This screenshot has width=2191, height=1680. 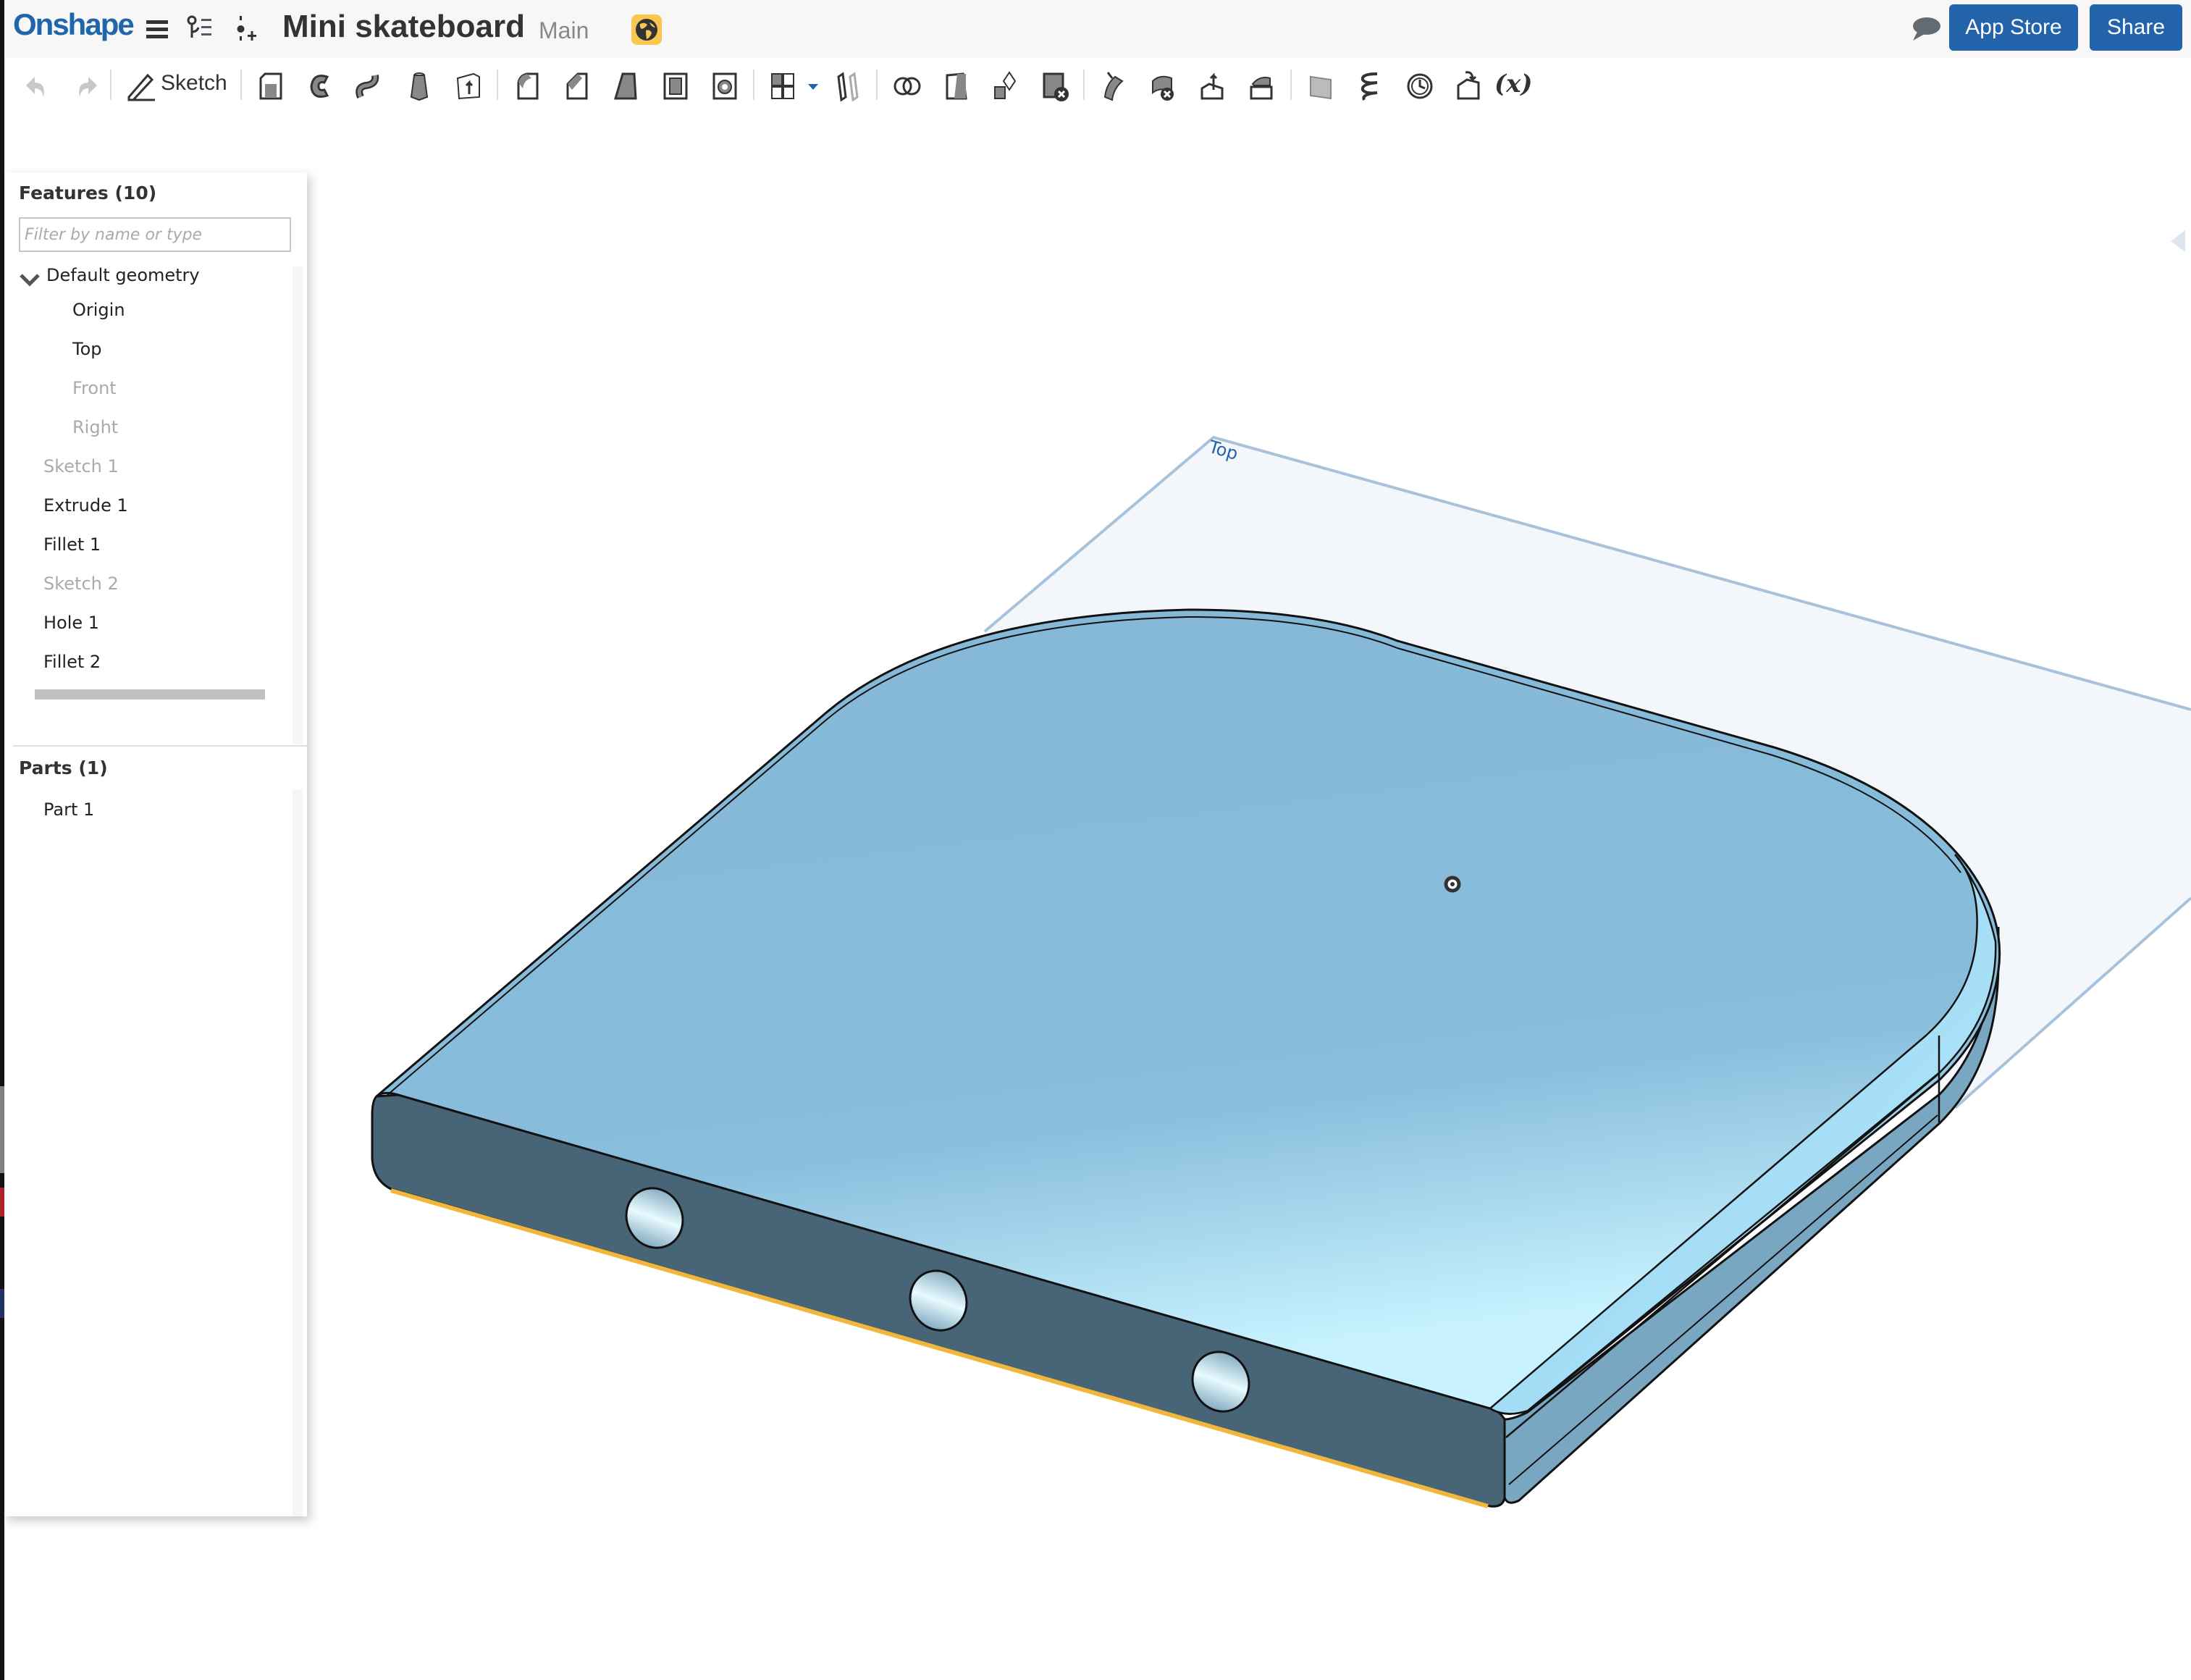 What do you see at coordinates (321, 86) in the screenshot?
I see `revolve-icon` at bounding box center [321, 86].